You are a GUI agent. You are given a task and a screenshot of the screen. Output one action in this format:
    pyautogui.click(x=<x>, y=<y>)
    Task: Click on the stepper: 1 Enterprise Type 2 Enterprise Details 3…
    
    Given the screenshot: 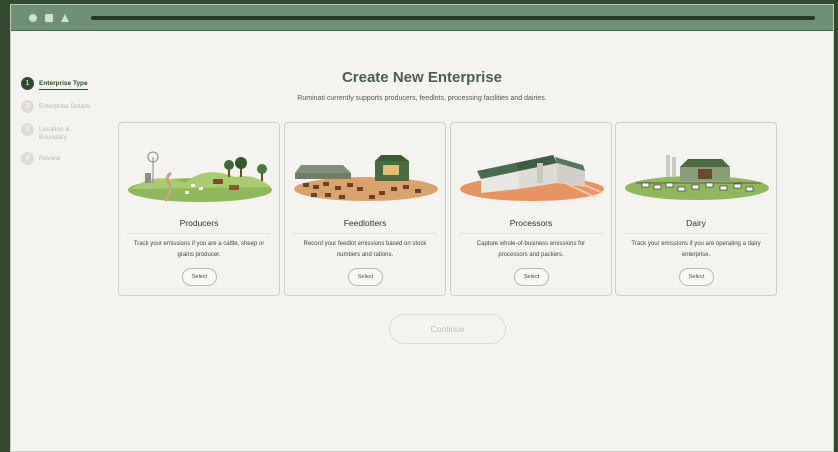 What is the action you would take?
    pyautogui.click(x=71, y=126)
    